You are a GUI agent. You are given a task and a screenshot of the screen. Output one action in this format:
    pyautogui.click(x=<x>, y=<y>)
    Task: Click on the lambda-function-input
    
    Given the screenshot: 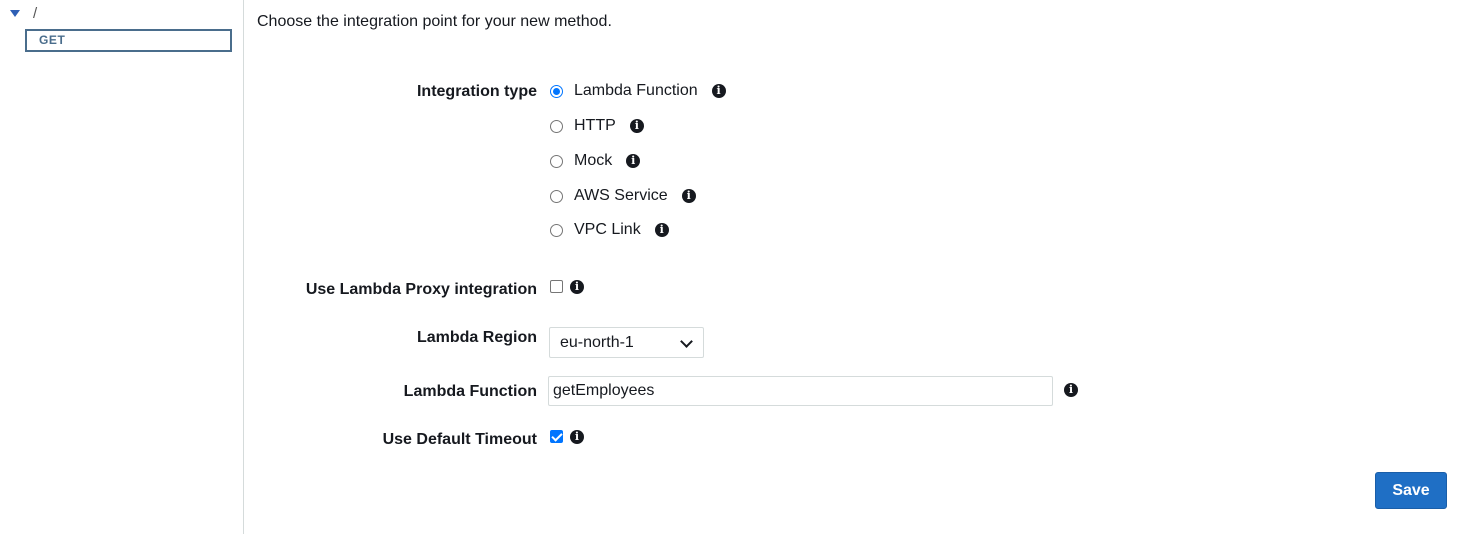 What is the action you would take?
    pyautogui.click(x=800, y=391)
    